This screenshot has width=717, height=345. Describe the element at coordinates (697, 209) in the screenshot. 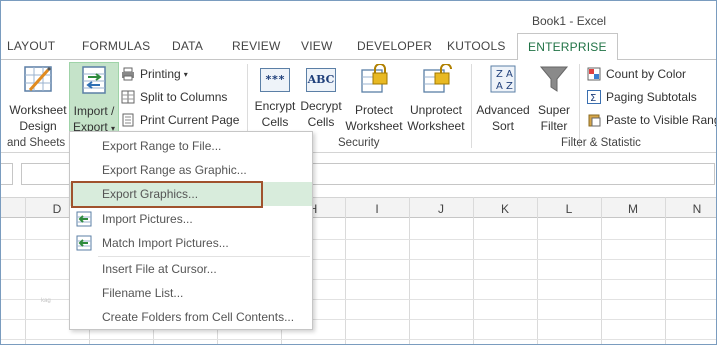

I see `column-header: N` at that location.